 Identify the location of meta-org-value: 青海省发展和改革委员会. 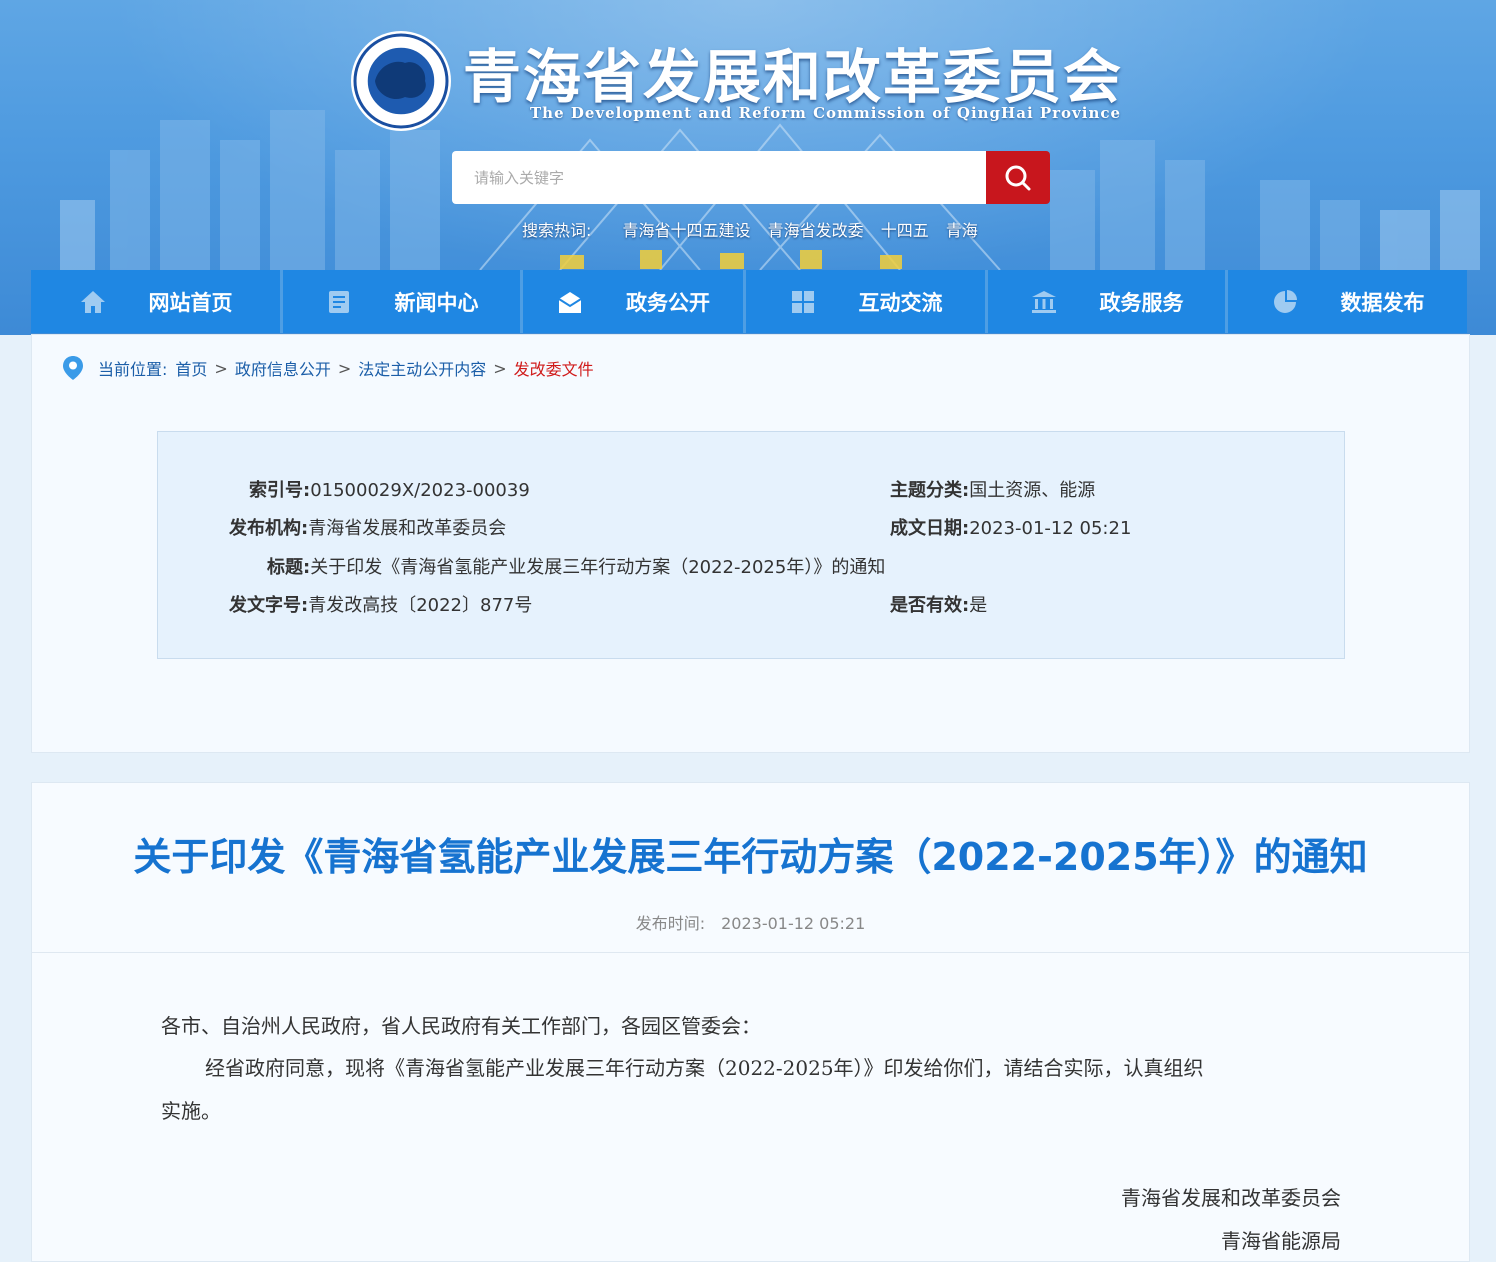
(407, 528).